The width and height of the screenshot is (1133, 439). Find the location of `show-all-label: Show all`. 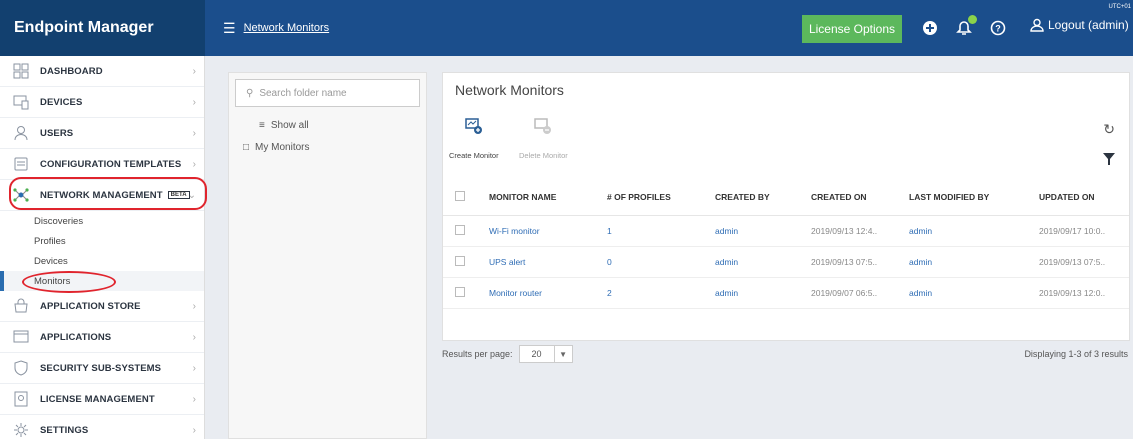

show-all-label: Show all is located at coordinates (289, 125).